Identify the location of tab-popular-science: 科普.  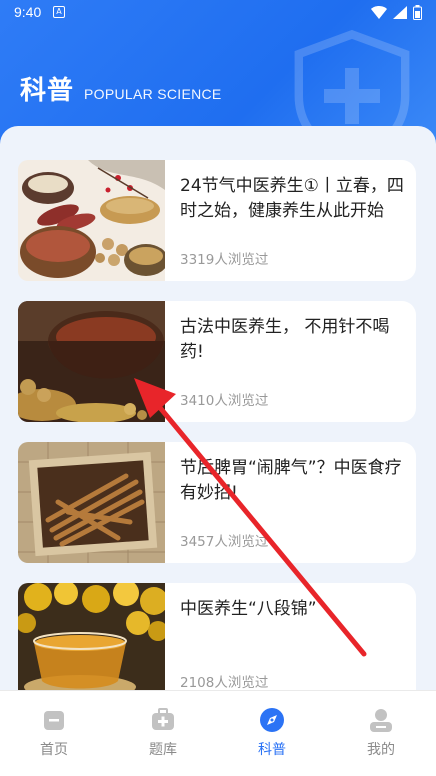
(272, 733).